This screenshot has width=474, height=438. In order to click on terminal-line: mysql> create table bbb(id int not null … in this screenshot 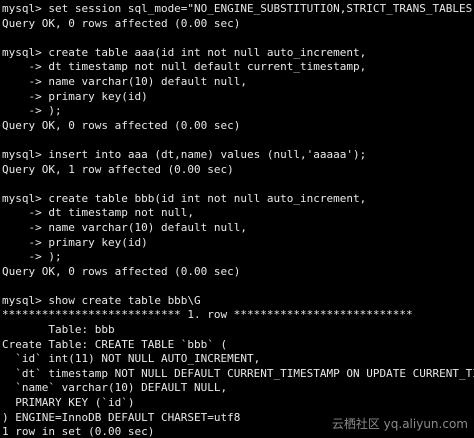, I will do `click(184, 198)`.